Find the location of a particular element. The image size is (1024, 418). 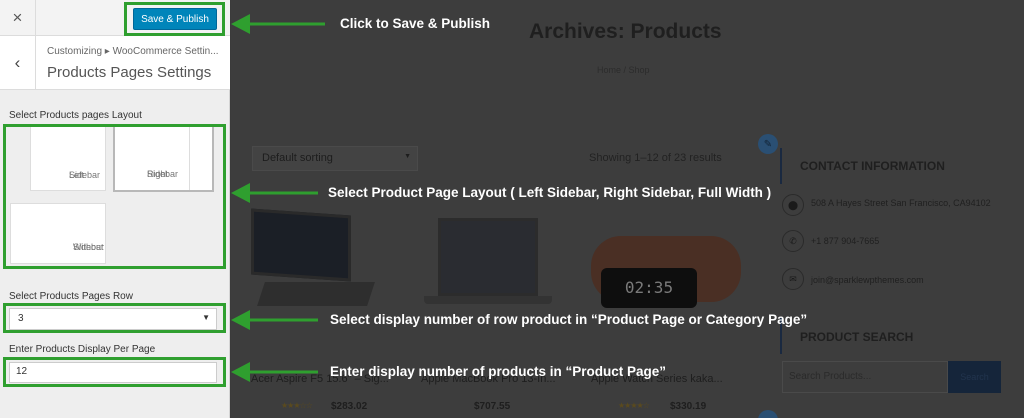

close-button: × is located at coordinates (18, 18).